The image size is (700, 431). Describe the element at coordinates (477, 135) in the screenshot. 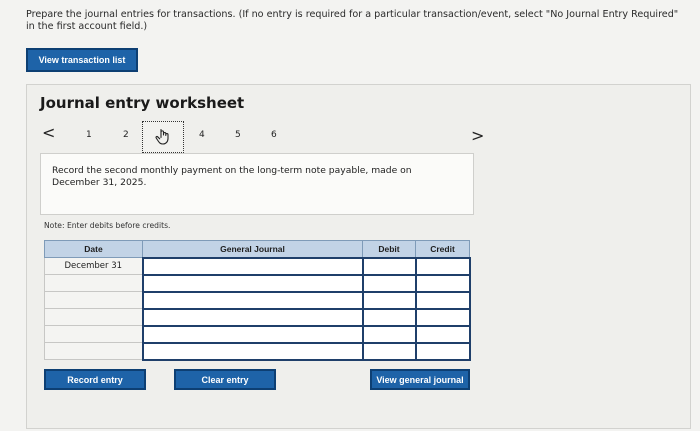

I see `next-step-chevron-icon: >` at that location.